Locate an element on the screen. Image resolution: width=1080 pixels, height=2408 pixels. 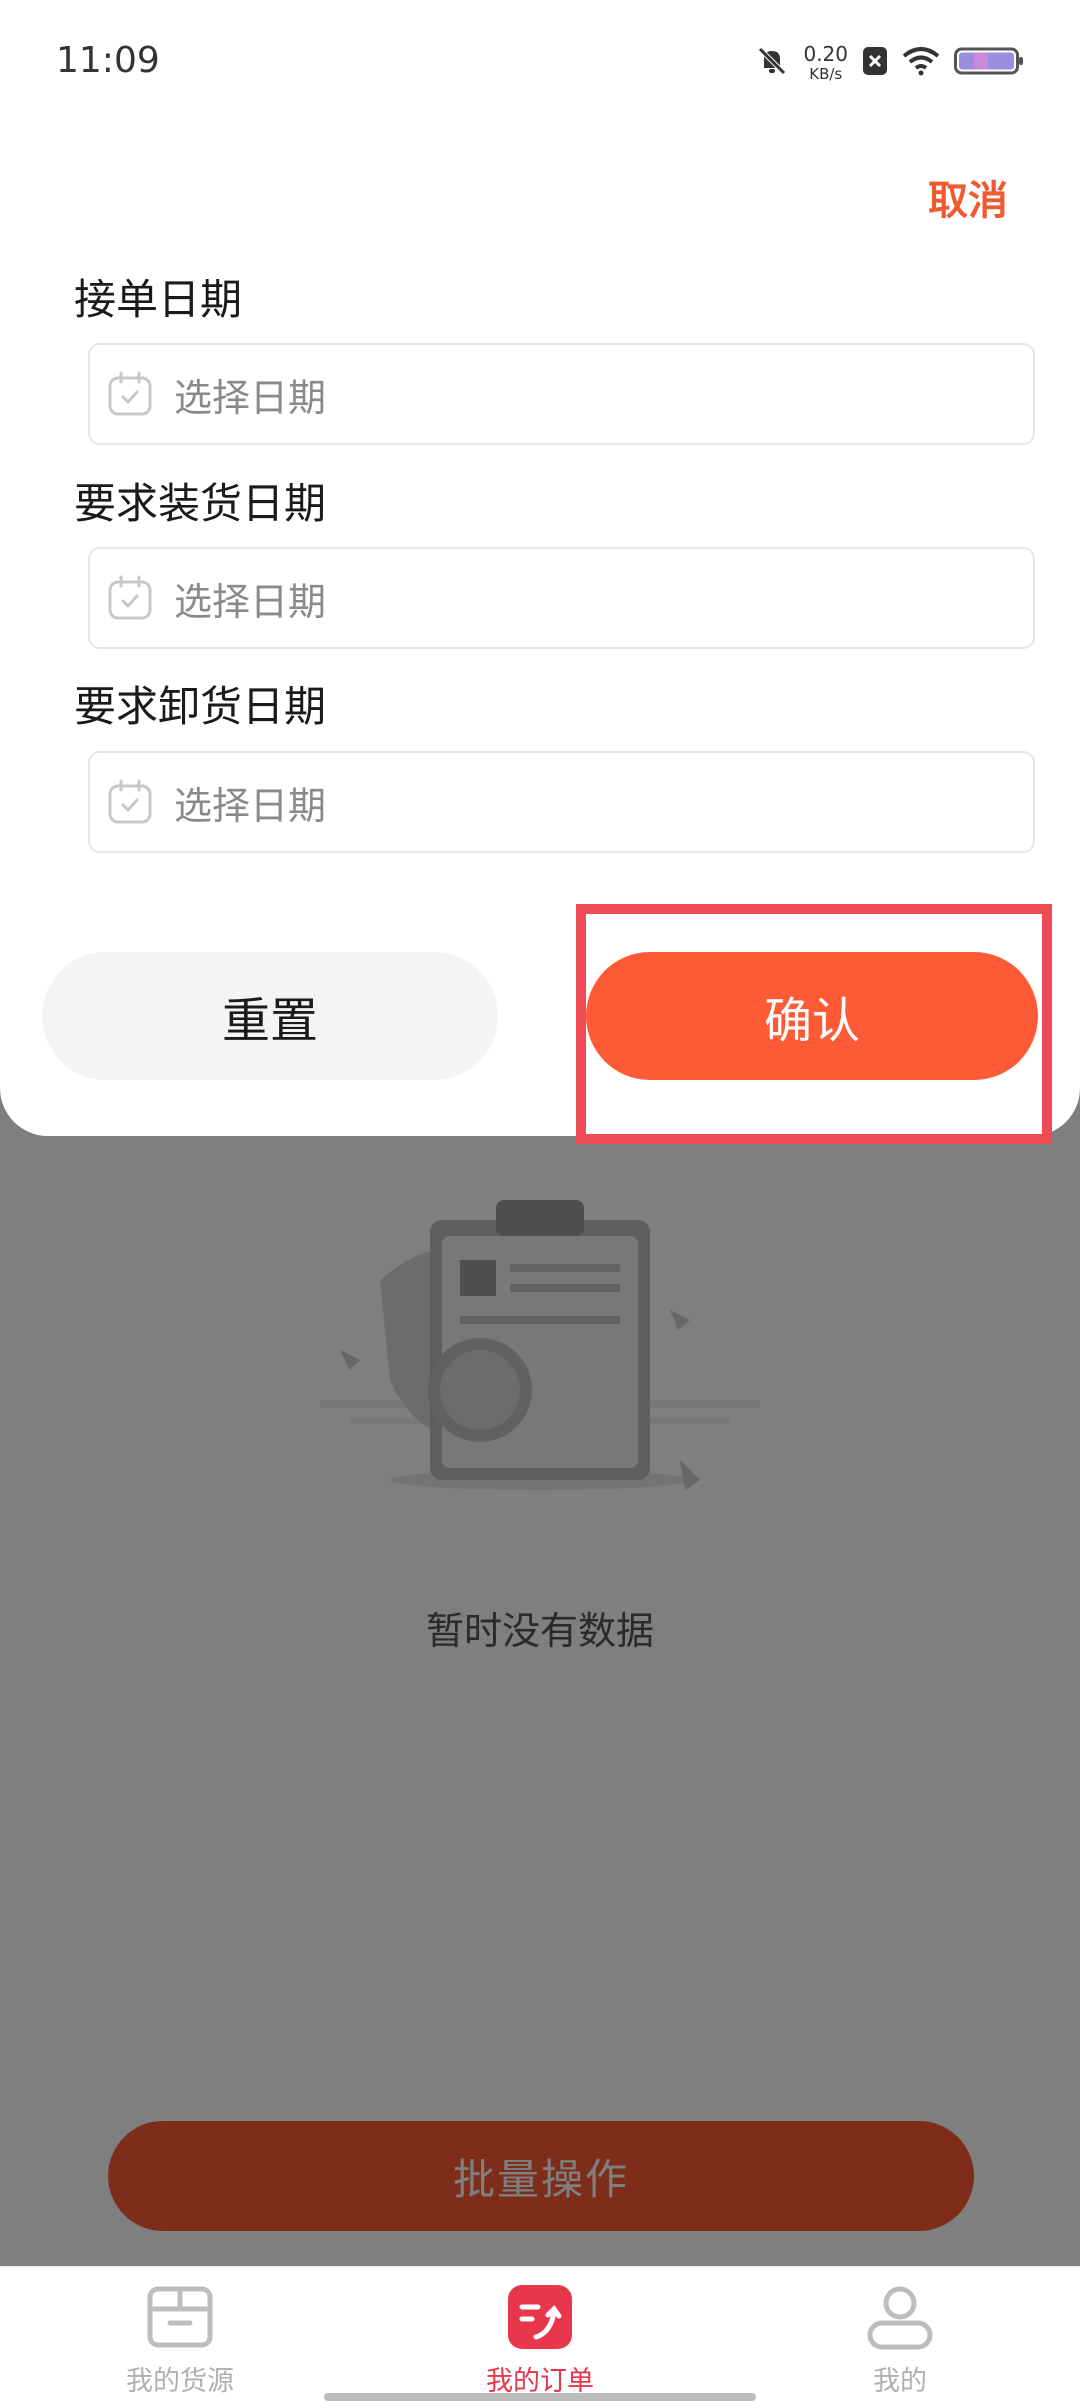
cancel-button: 取消 is located at coordinates (968, 197).